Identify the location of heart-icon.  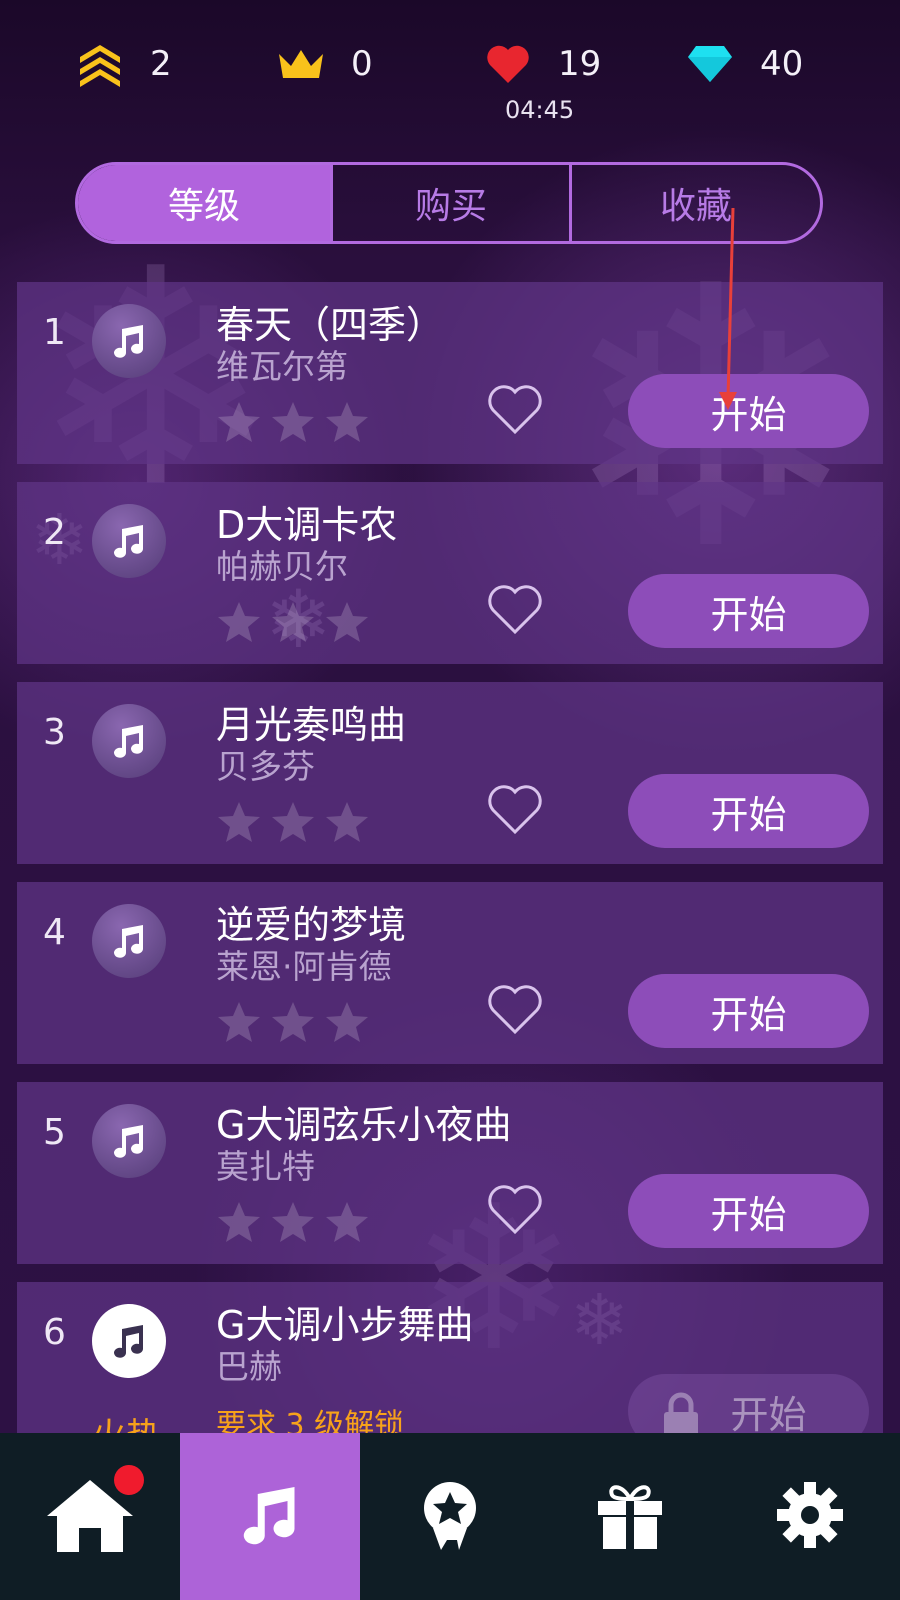
(508, 64).